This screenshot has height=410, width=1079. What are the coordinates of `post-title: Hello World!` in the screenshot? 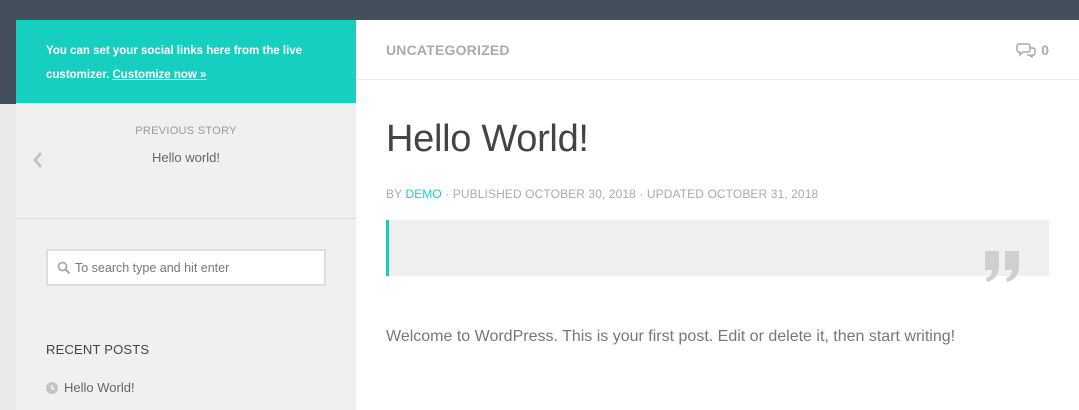 It's located at (487, 139).